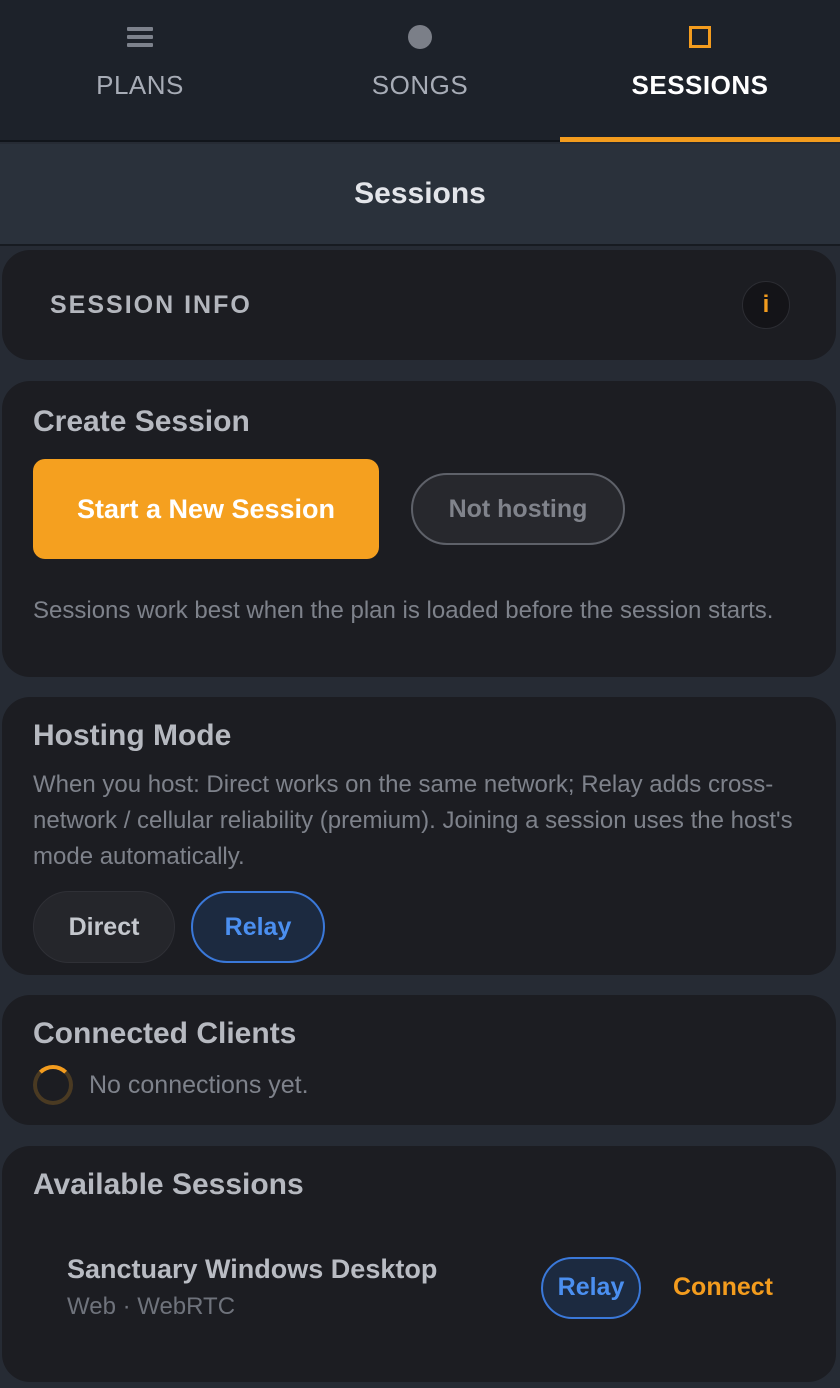  Describe the element at coordinates (766, 305) in the screenshot. I see `info-icon: i` at that location.